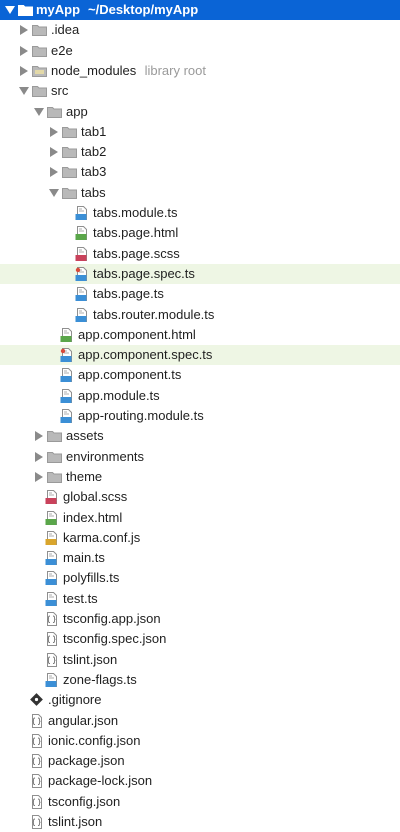  What do you see at coordinates (200, 680) in the screenshot?
I see `tree-file: zone-flags.ts` at bounding box center [200, 680].